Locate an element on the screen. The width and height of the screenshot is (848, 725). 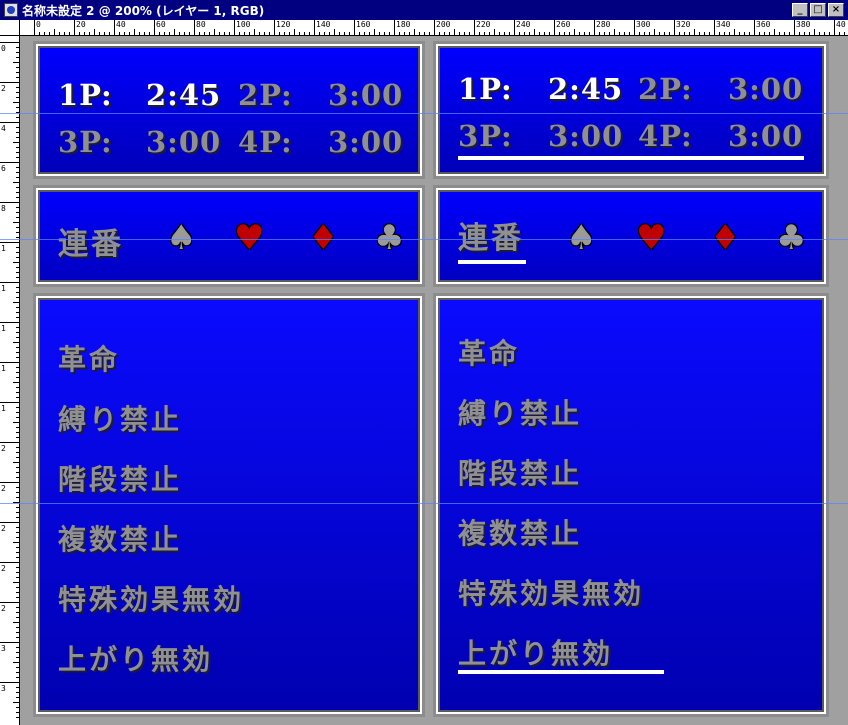
selection-underline is located at coordinates (492, 262).